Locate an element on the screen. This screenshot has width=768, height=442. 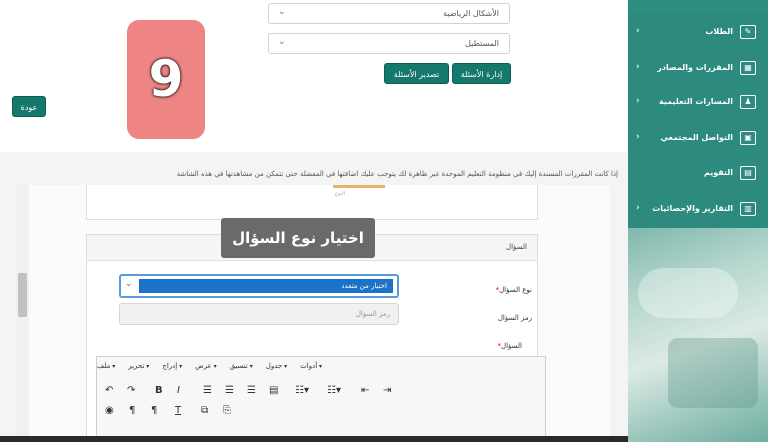
menu-edit: تحرير is located at coordinates (138, 366).